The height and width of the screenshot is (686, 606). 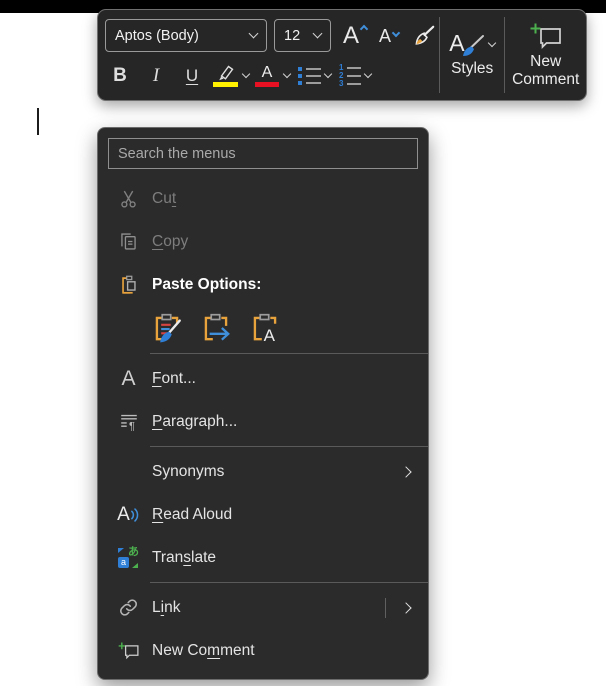 What do you see at coordinates (128, 422) in the screenshot?
I see `paragraph-dialog-icon: ¶` at bounding box center [128, 422].